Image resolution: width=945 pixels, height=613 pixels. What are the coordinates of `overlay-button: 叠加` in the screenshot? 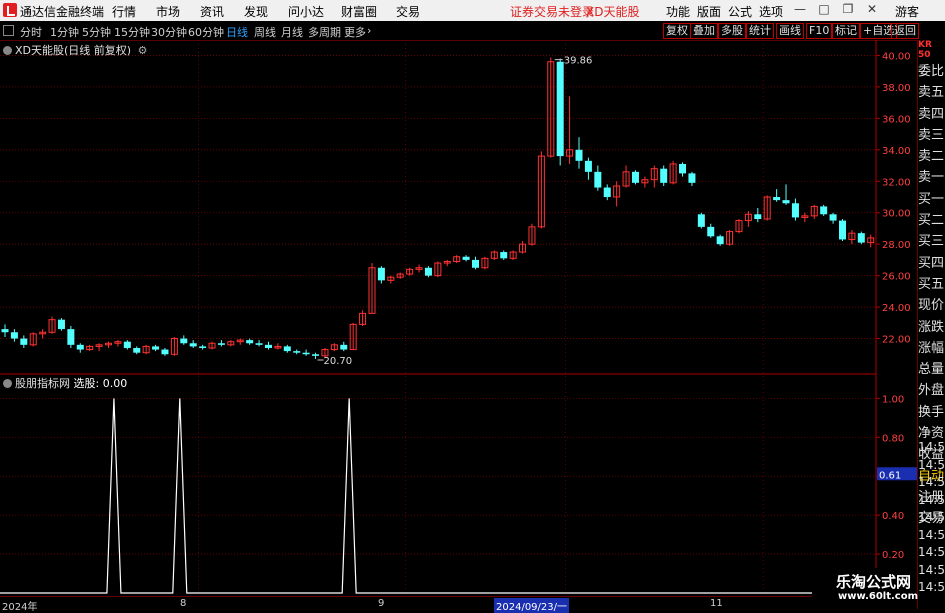 It's located at (704, 31).